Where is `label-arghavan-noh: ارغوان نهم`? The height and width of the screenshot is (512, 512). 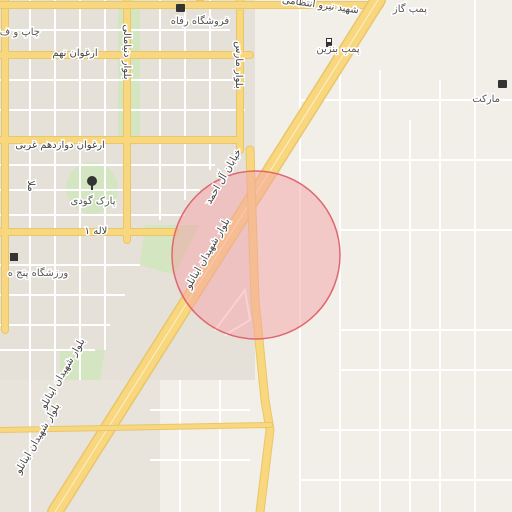 label-arghavan-noh: ارغوان نهم is located at coordinates (74, 53).